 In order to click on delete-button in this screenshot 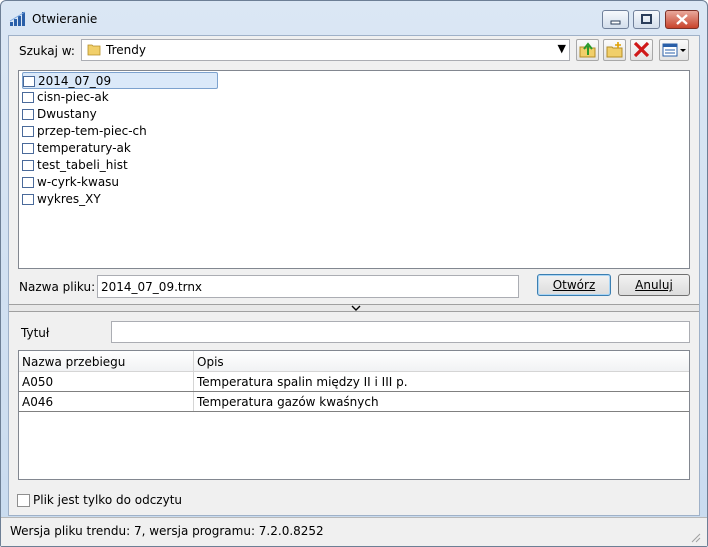, I will do `click(641, 50)`.